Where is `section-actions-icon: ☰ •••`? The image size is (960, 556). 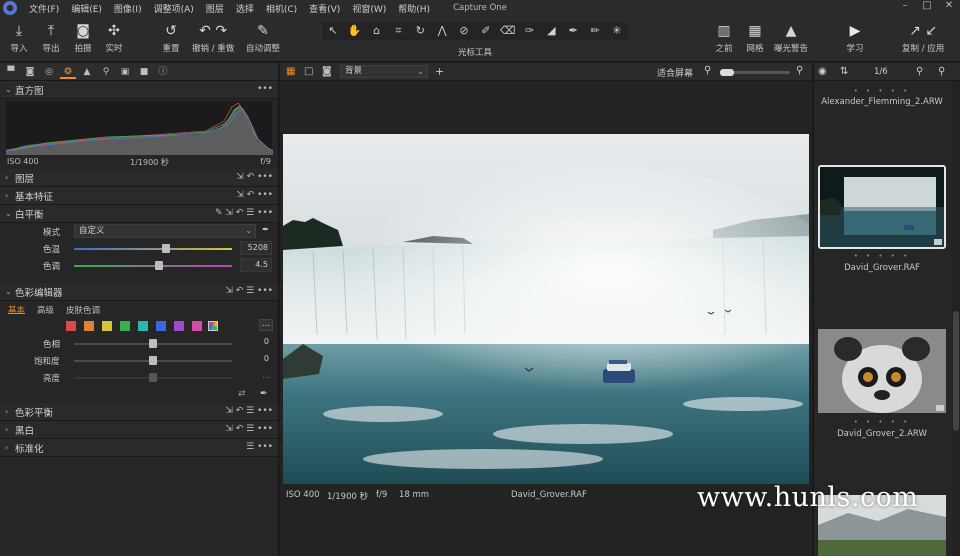 section-actions-icon: ☰ ••• is located at coordinates (259, 447).